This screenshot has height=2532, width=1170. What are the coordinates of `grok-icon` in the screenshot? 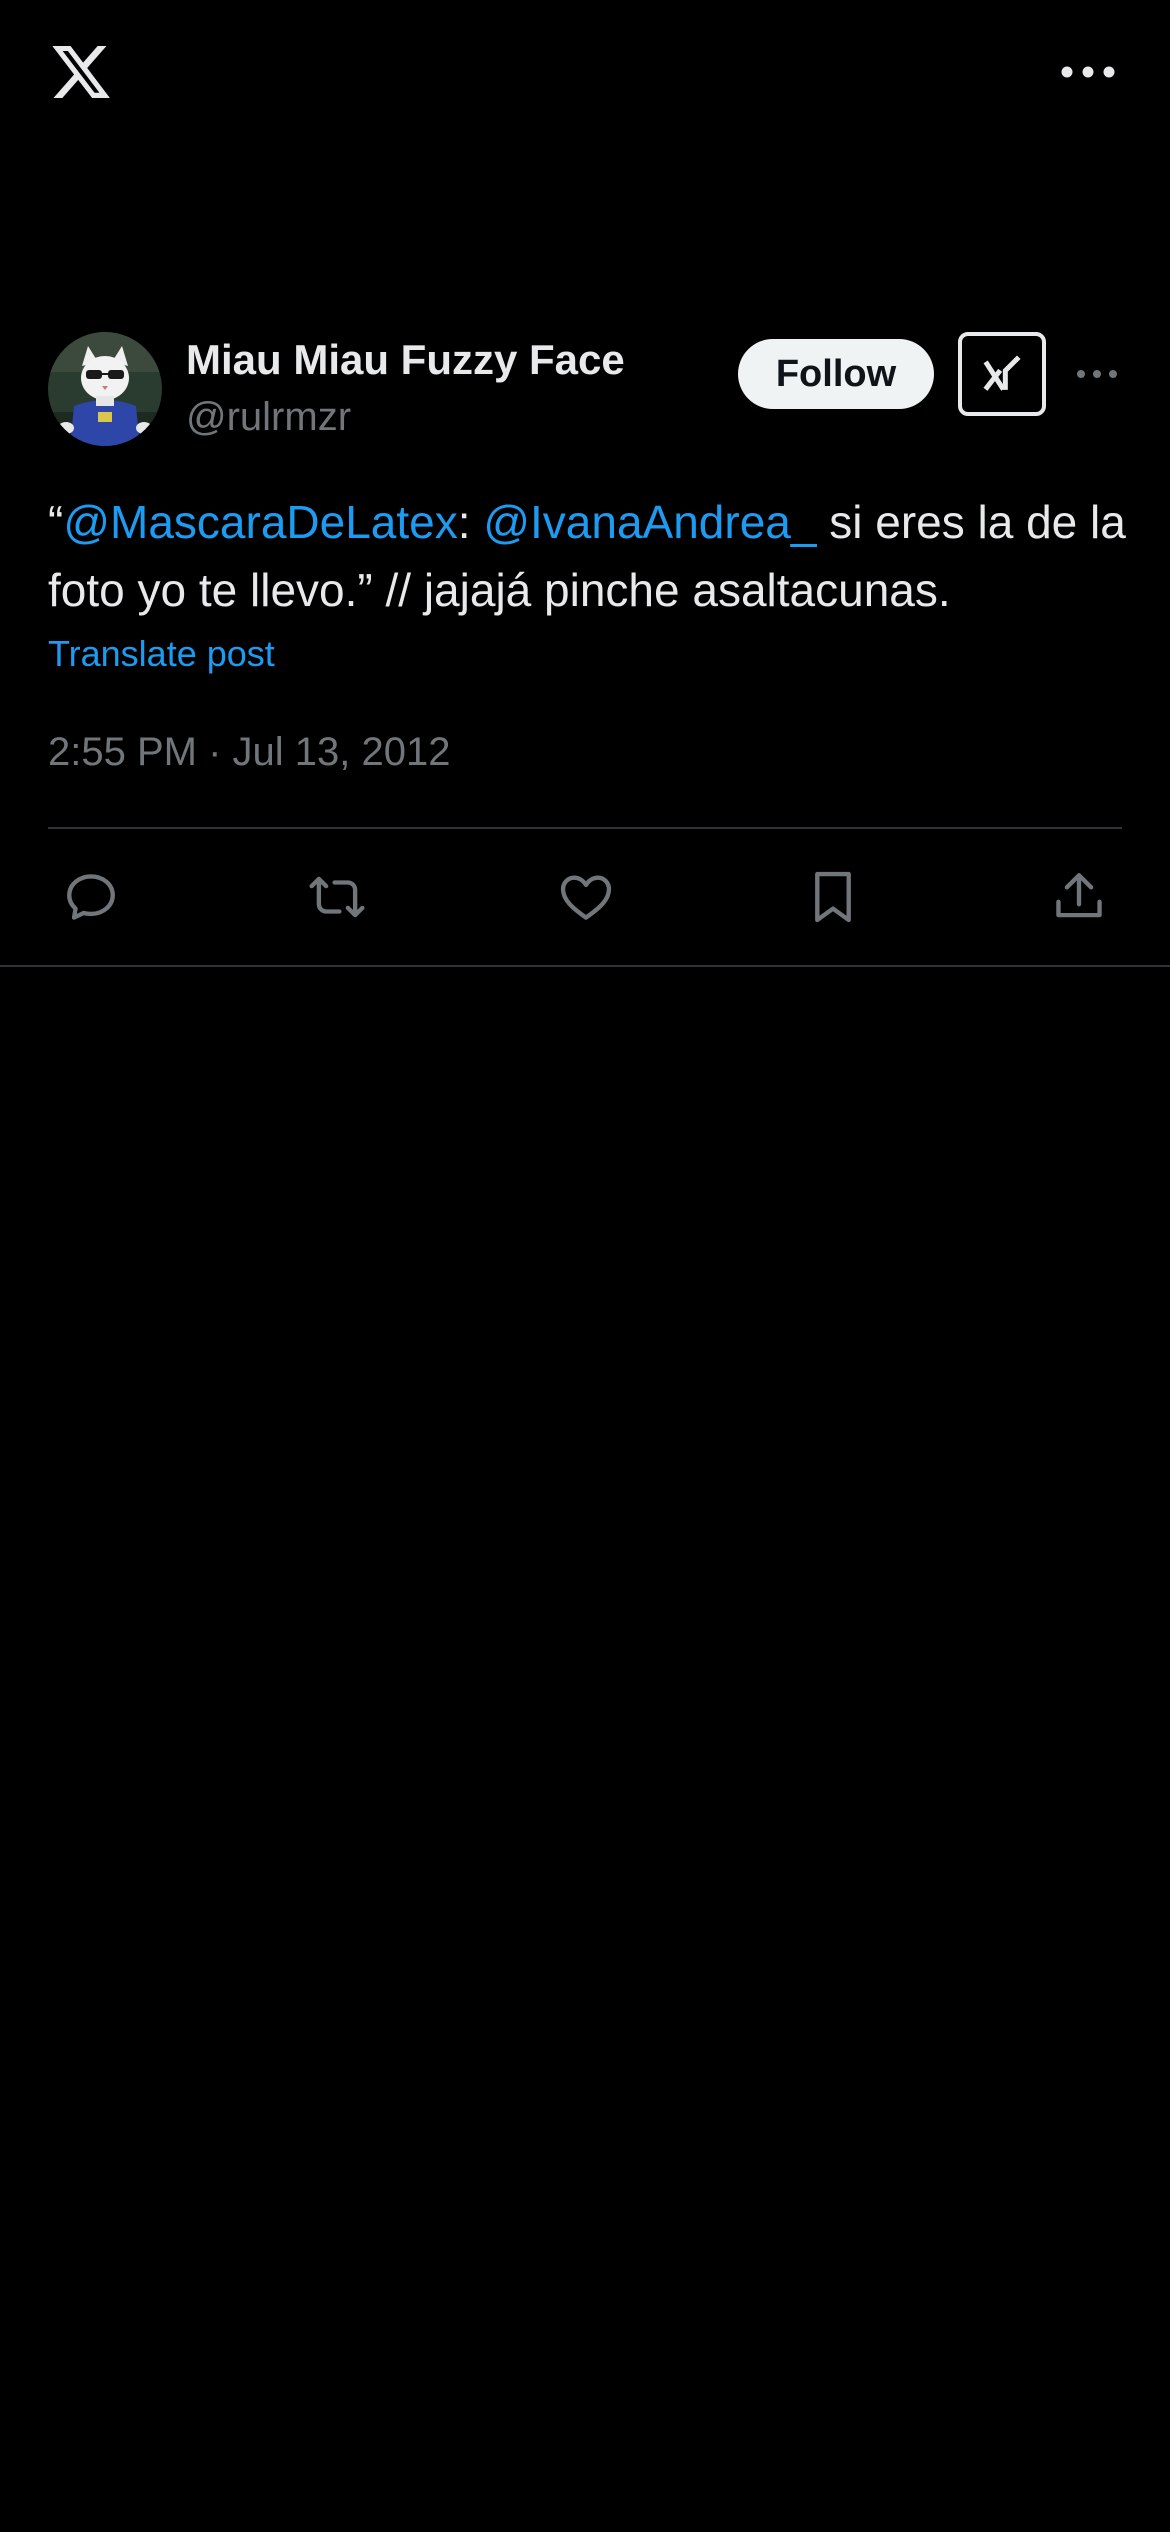 It's located at (1002, 373).